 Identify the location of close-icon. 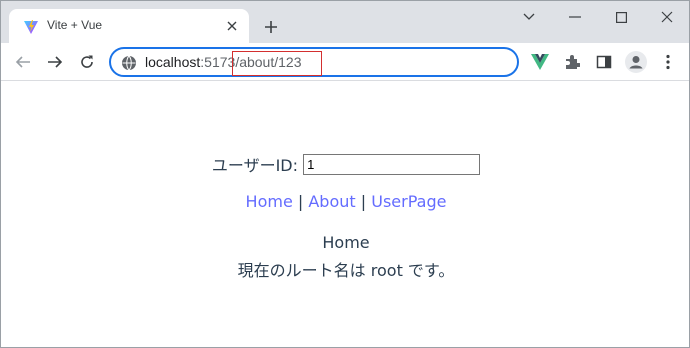
(232, 26).